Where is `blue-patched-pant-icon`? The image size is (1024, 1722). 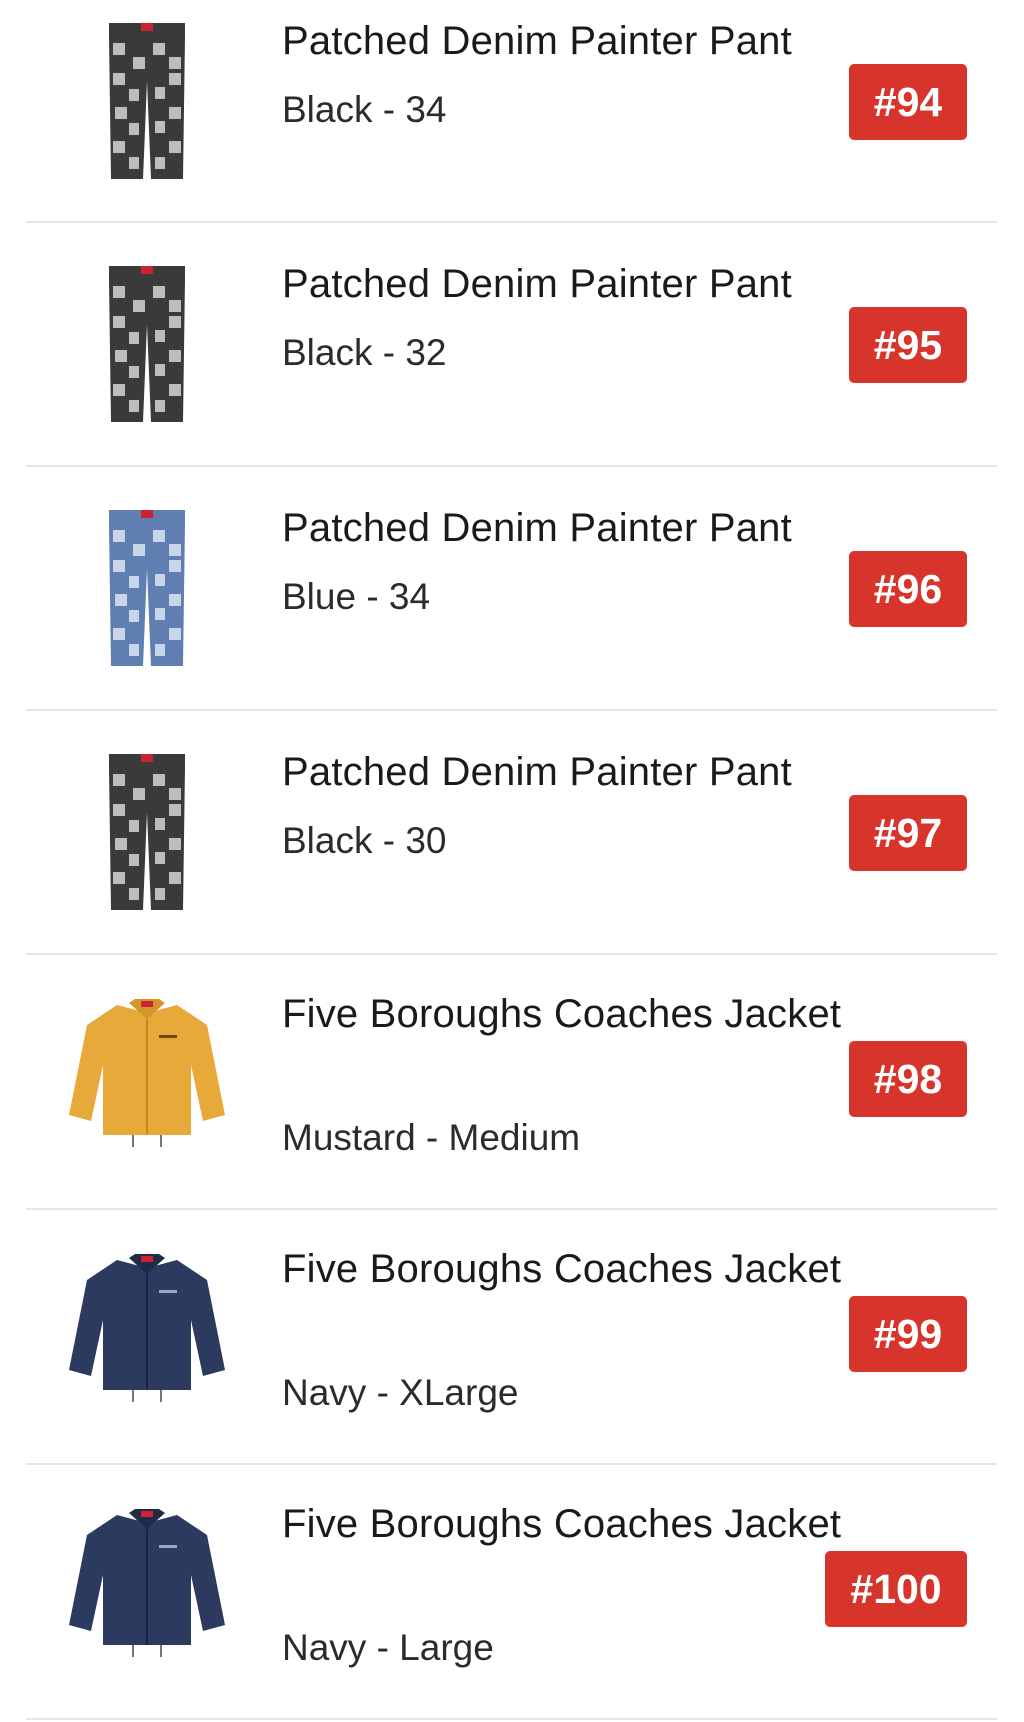 blue-patched-pant-icon is located at coordinates (147, 587).